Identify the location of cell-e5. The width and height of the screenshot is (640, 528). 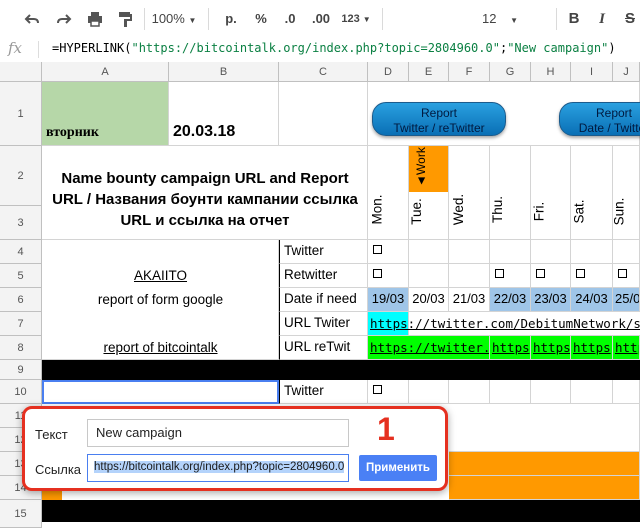
(429, 276).